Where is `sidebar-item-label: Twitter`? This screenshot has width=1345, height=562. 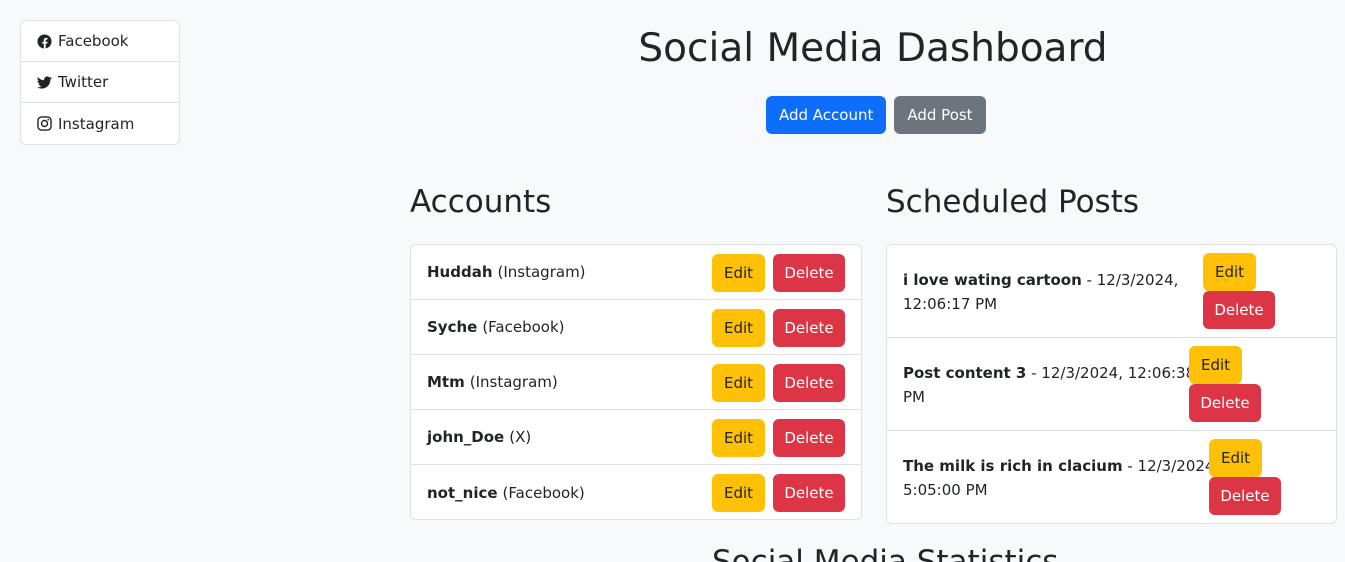
sidebar-item-label: Twitter is located at coordinates (83, 82).